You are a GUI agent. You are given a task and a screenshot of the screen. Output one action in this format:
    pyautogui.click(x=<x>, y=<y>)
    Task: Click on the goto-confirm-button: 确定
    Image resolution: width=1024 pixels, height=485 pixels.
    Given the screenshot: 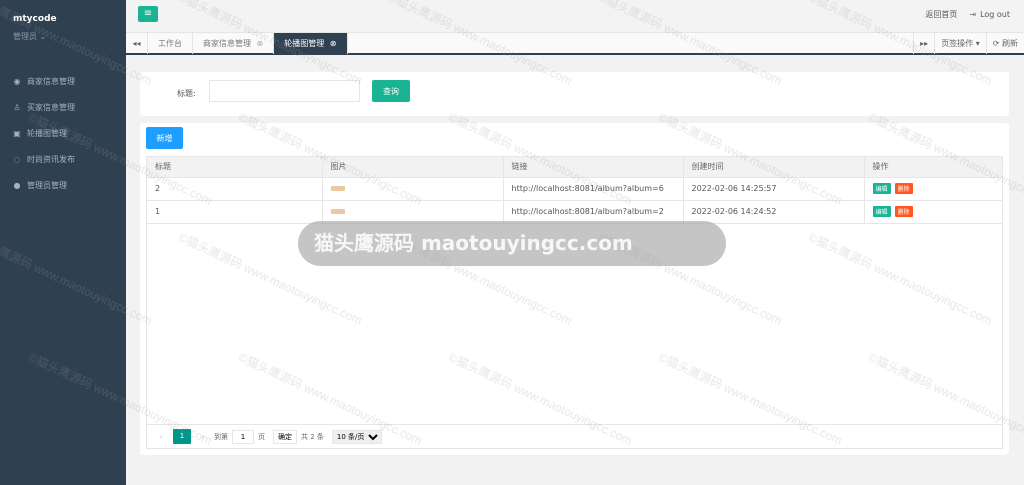 What is the action you would take?
    pyautogui.click(x=285, y=436)
    